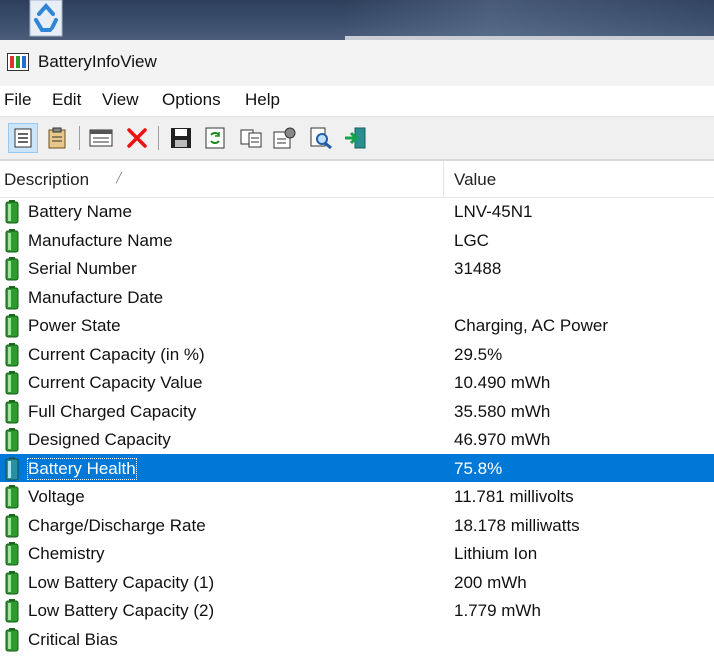 This screenshot has width=714, height=658. Describe the element at coordinates (96, 297) in the screenshot. I see `row-description: Manufacture Date` at that location.